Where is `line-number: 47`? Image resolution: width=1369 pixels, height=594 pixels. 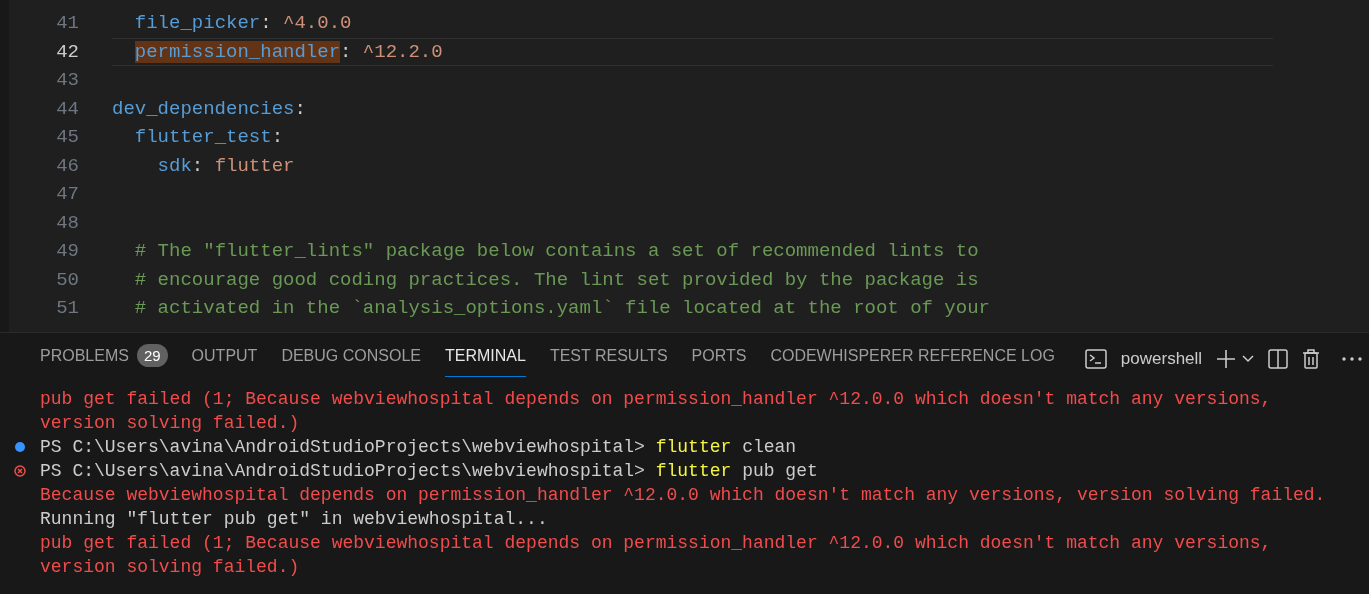
line-number: 47 is located at coordinates (67, 194).